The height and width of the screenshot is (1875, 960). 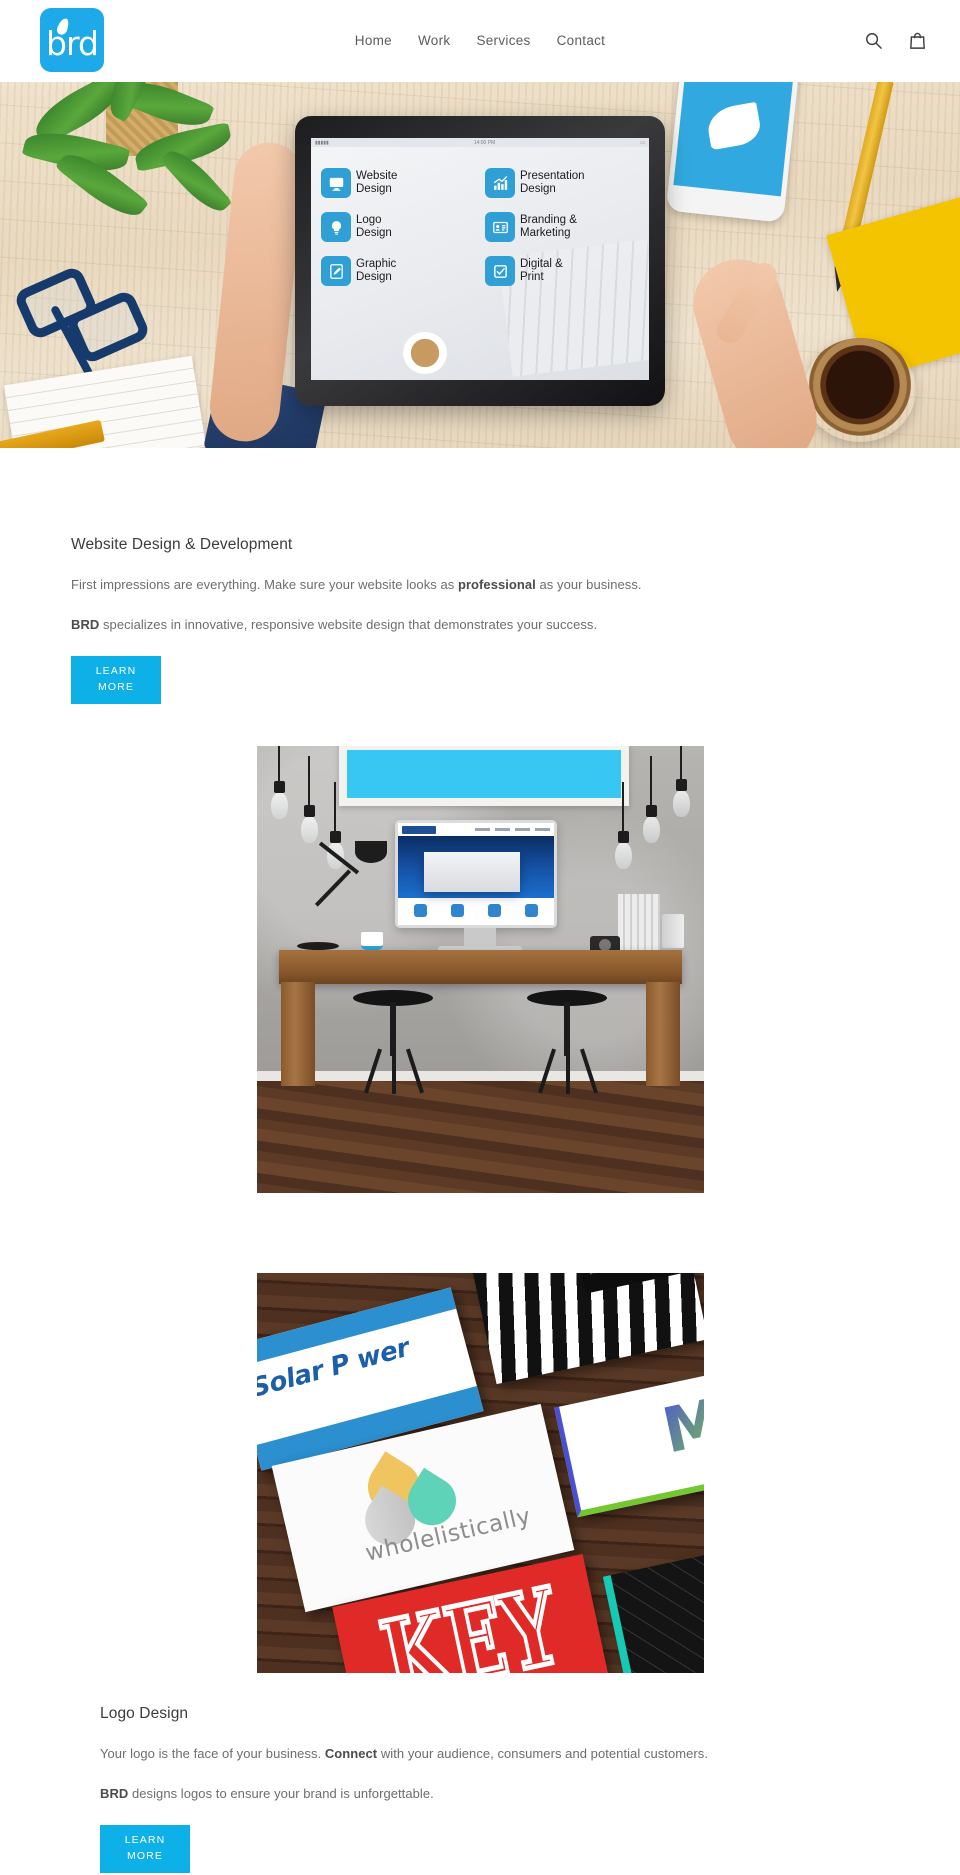 What do you see at coordinates (336, 183) in the screenshot?
I see `monitor-icon` at bounding box center [336, 183].